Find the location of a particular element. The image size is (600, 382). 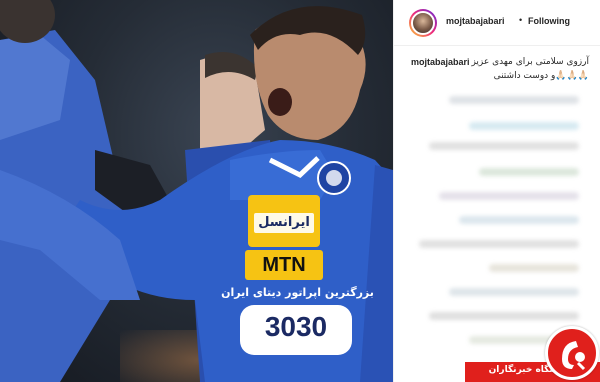

following-button: Following is located at coordinates (549, 21).